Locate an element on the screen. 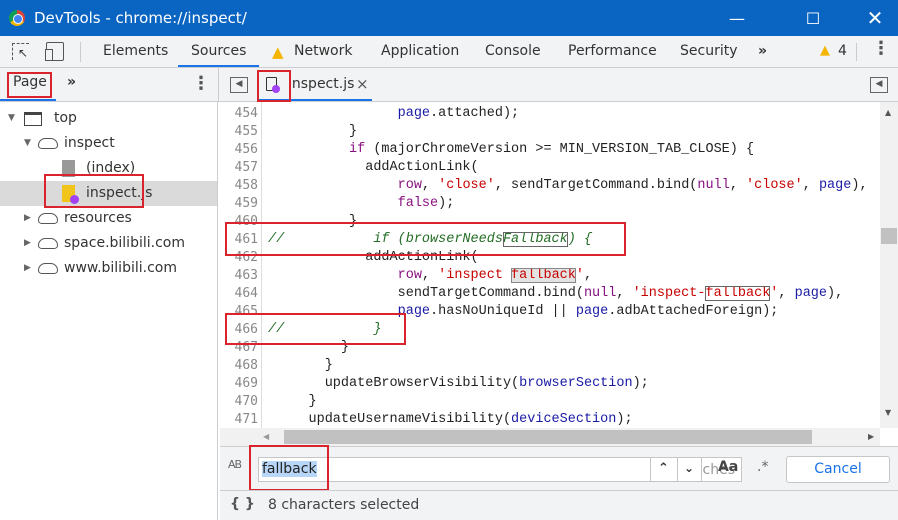  code-line: updateUsernameVisibility(deviceSection); is located at coordinates (450, 419).